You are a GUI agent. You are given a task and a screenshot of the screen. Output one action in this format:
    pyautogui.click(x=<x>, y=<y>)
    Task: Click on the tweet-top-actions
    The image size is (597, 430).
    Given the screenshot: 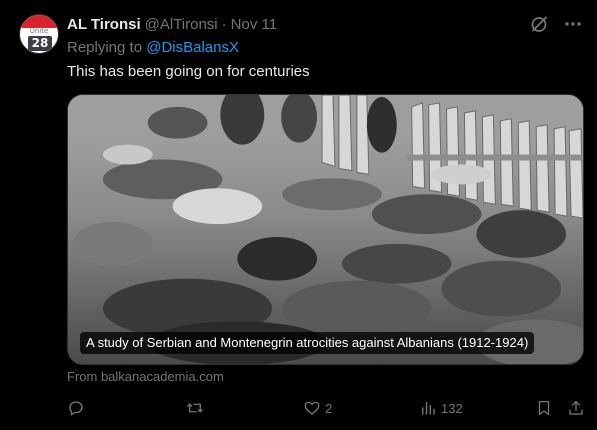 What is the action you would take?
    pyautogui.click(x=549, y=24)
    